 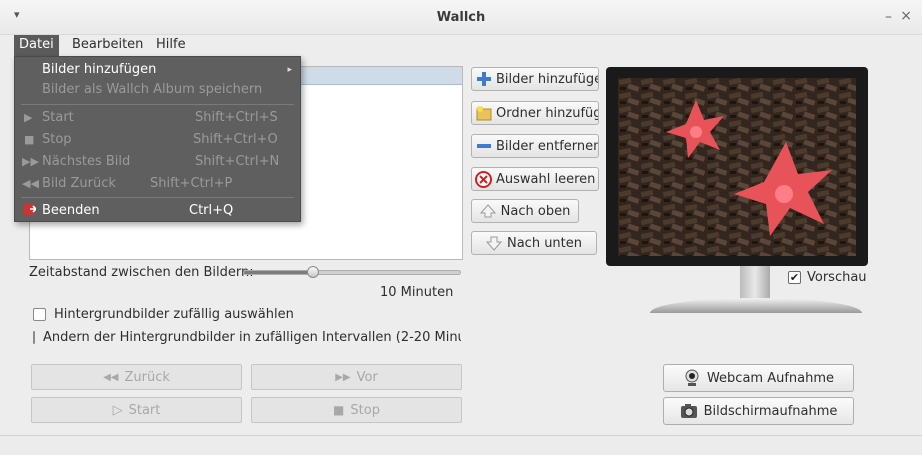 I want to click on back-button: ◀◀ Zurück, so click(x=136, y=377).